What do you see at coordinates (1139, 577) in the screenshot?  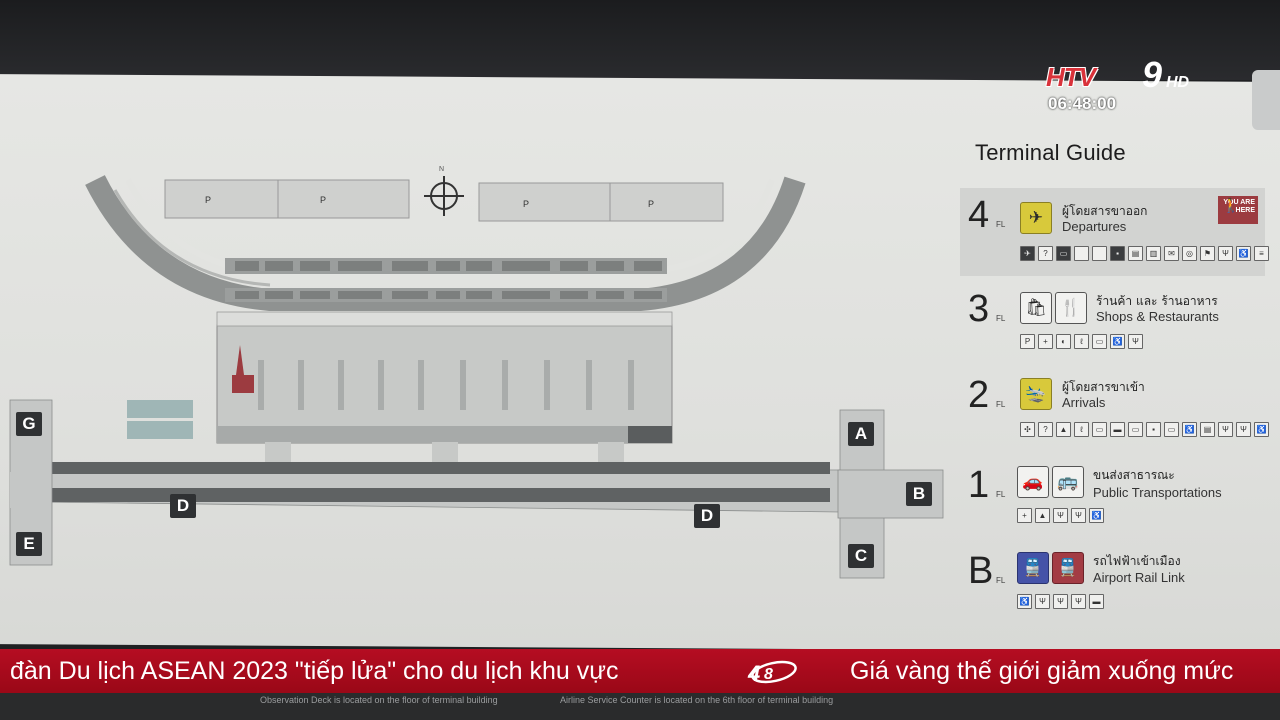 I see `floor-english-label: Airport Rail Link` at bounding box center [1139, 577].